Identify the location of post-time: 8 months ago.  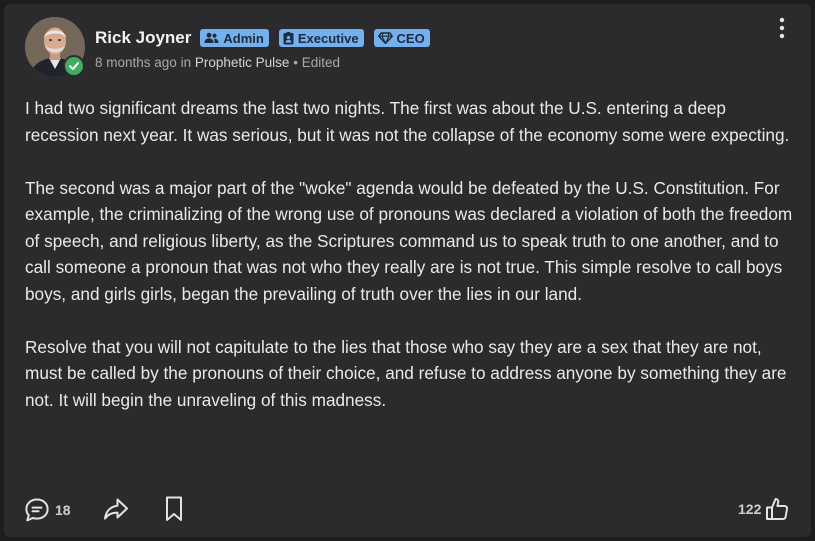
(136, 62).